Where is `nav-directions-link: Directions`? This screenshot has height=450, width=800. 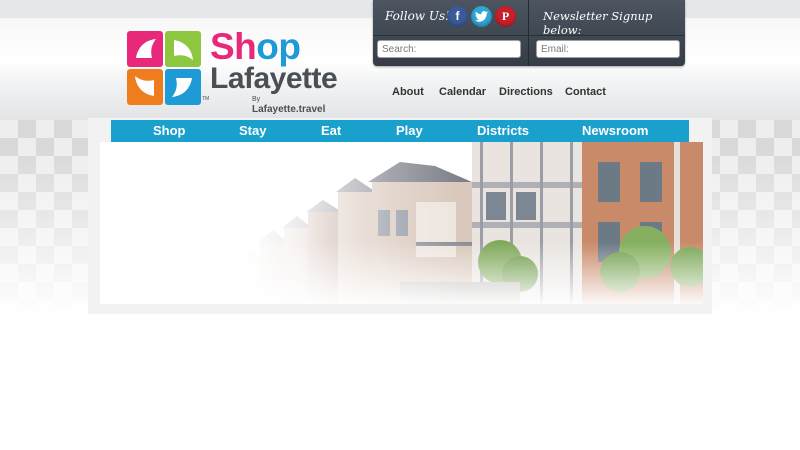 nav-directions-link: Directions is located at coordinates (532, 92).